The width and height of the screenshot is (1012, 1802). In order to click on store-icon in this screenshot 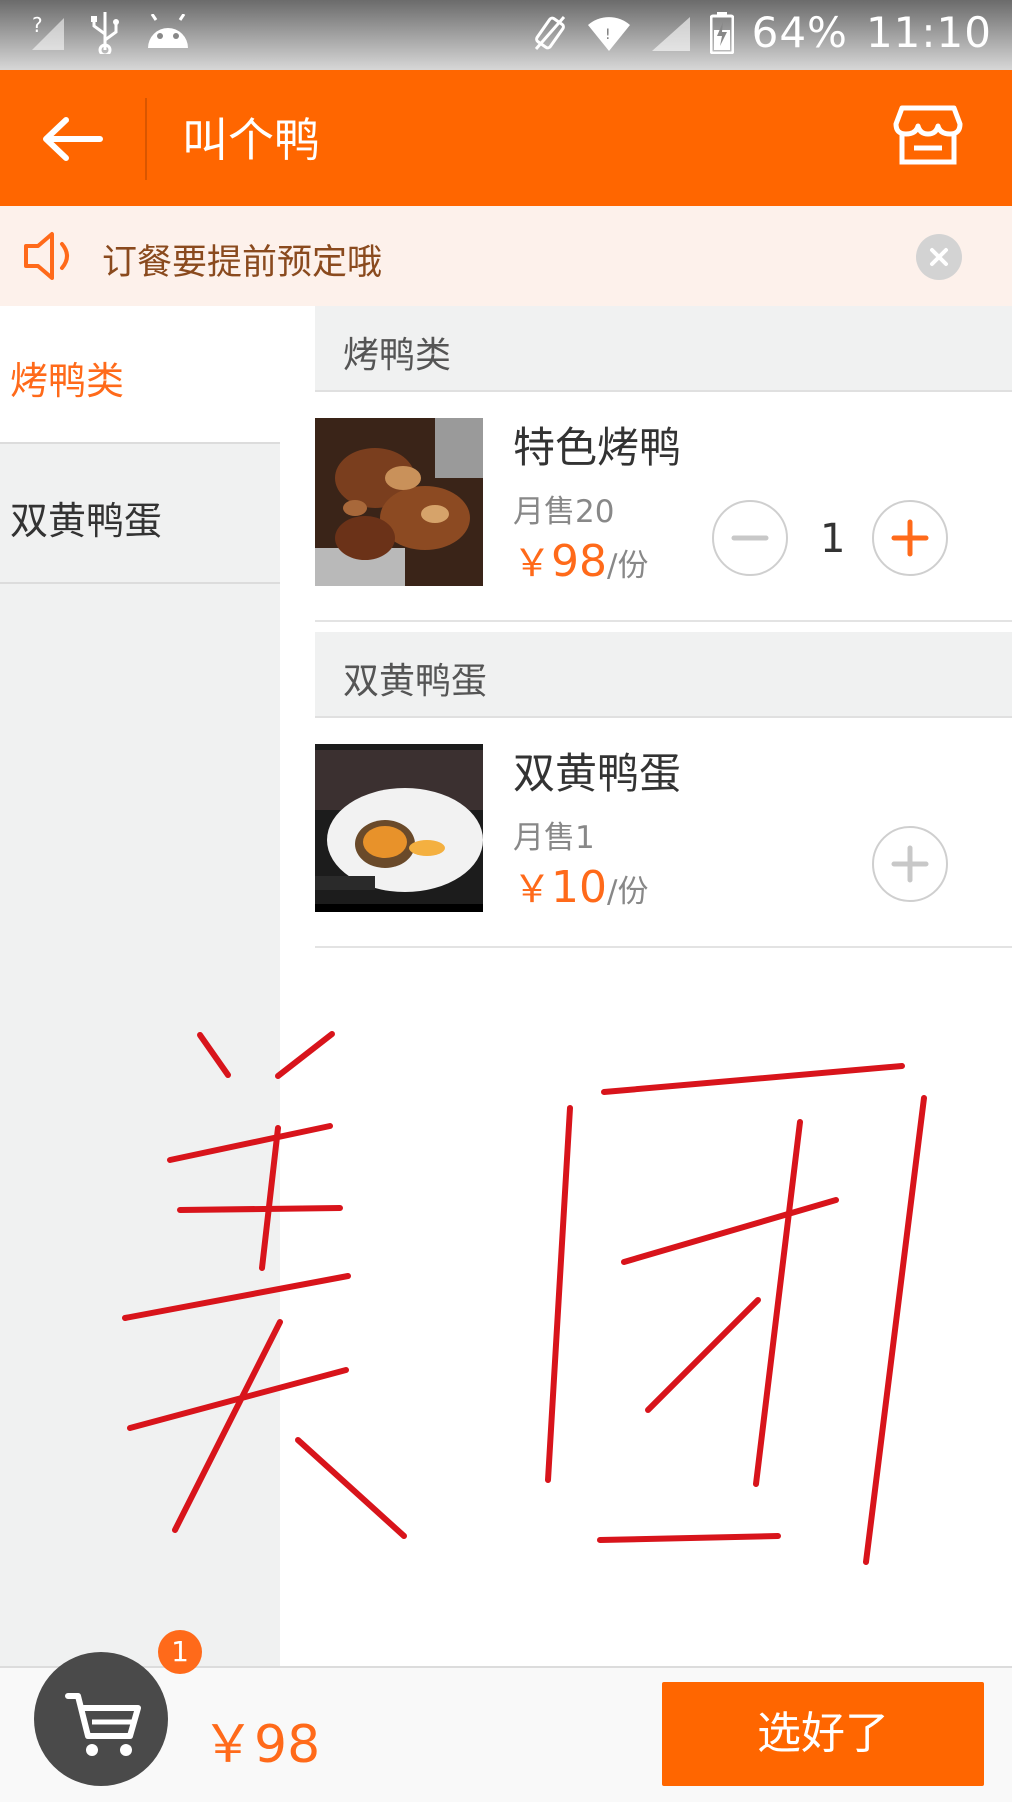, I will do `click(928, 135)`.